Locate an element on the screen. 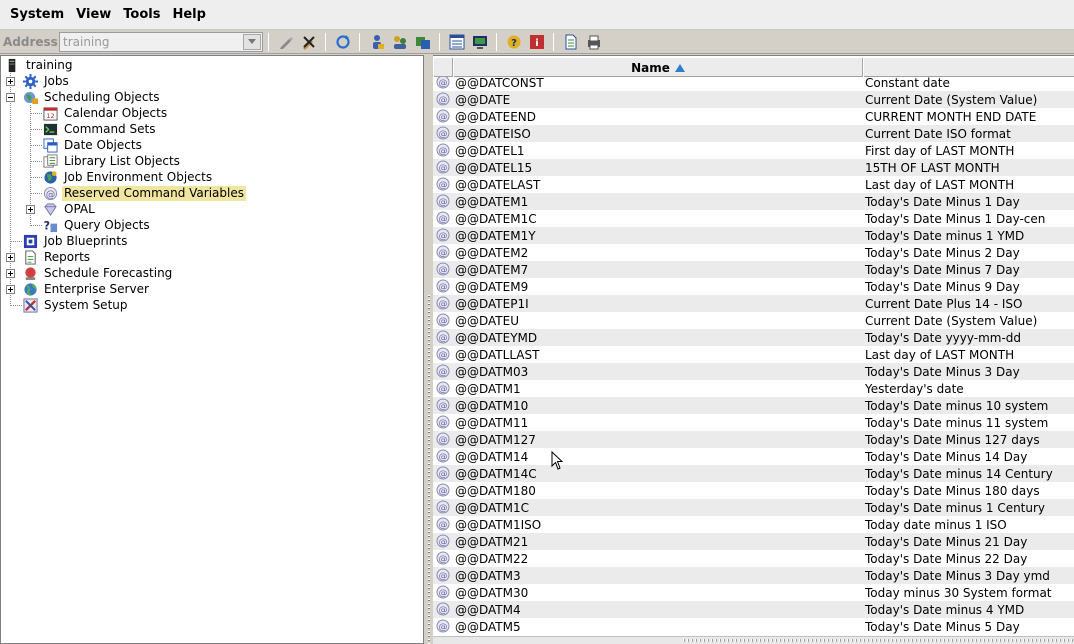  tree-expander-opal is located at coordinates (30, 209).